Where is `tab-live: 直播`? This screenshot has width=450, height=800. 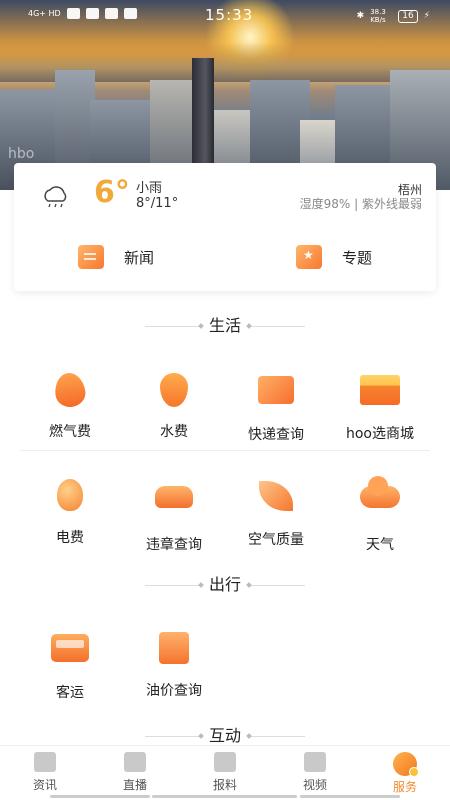
tab-live: 直播 is located at coordinates (135, 772).